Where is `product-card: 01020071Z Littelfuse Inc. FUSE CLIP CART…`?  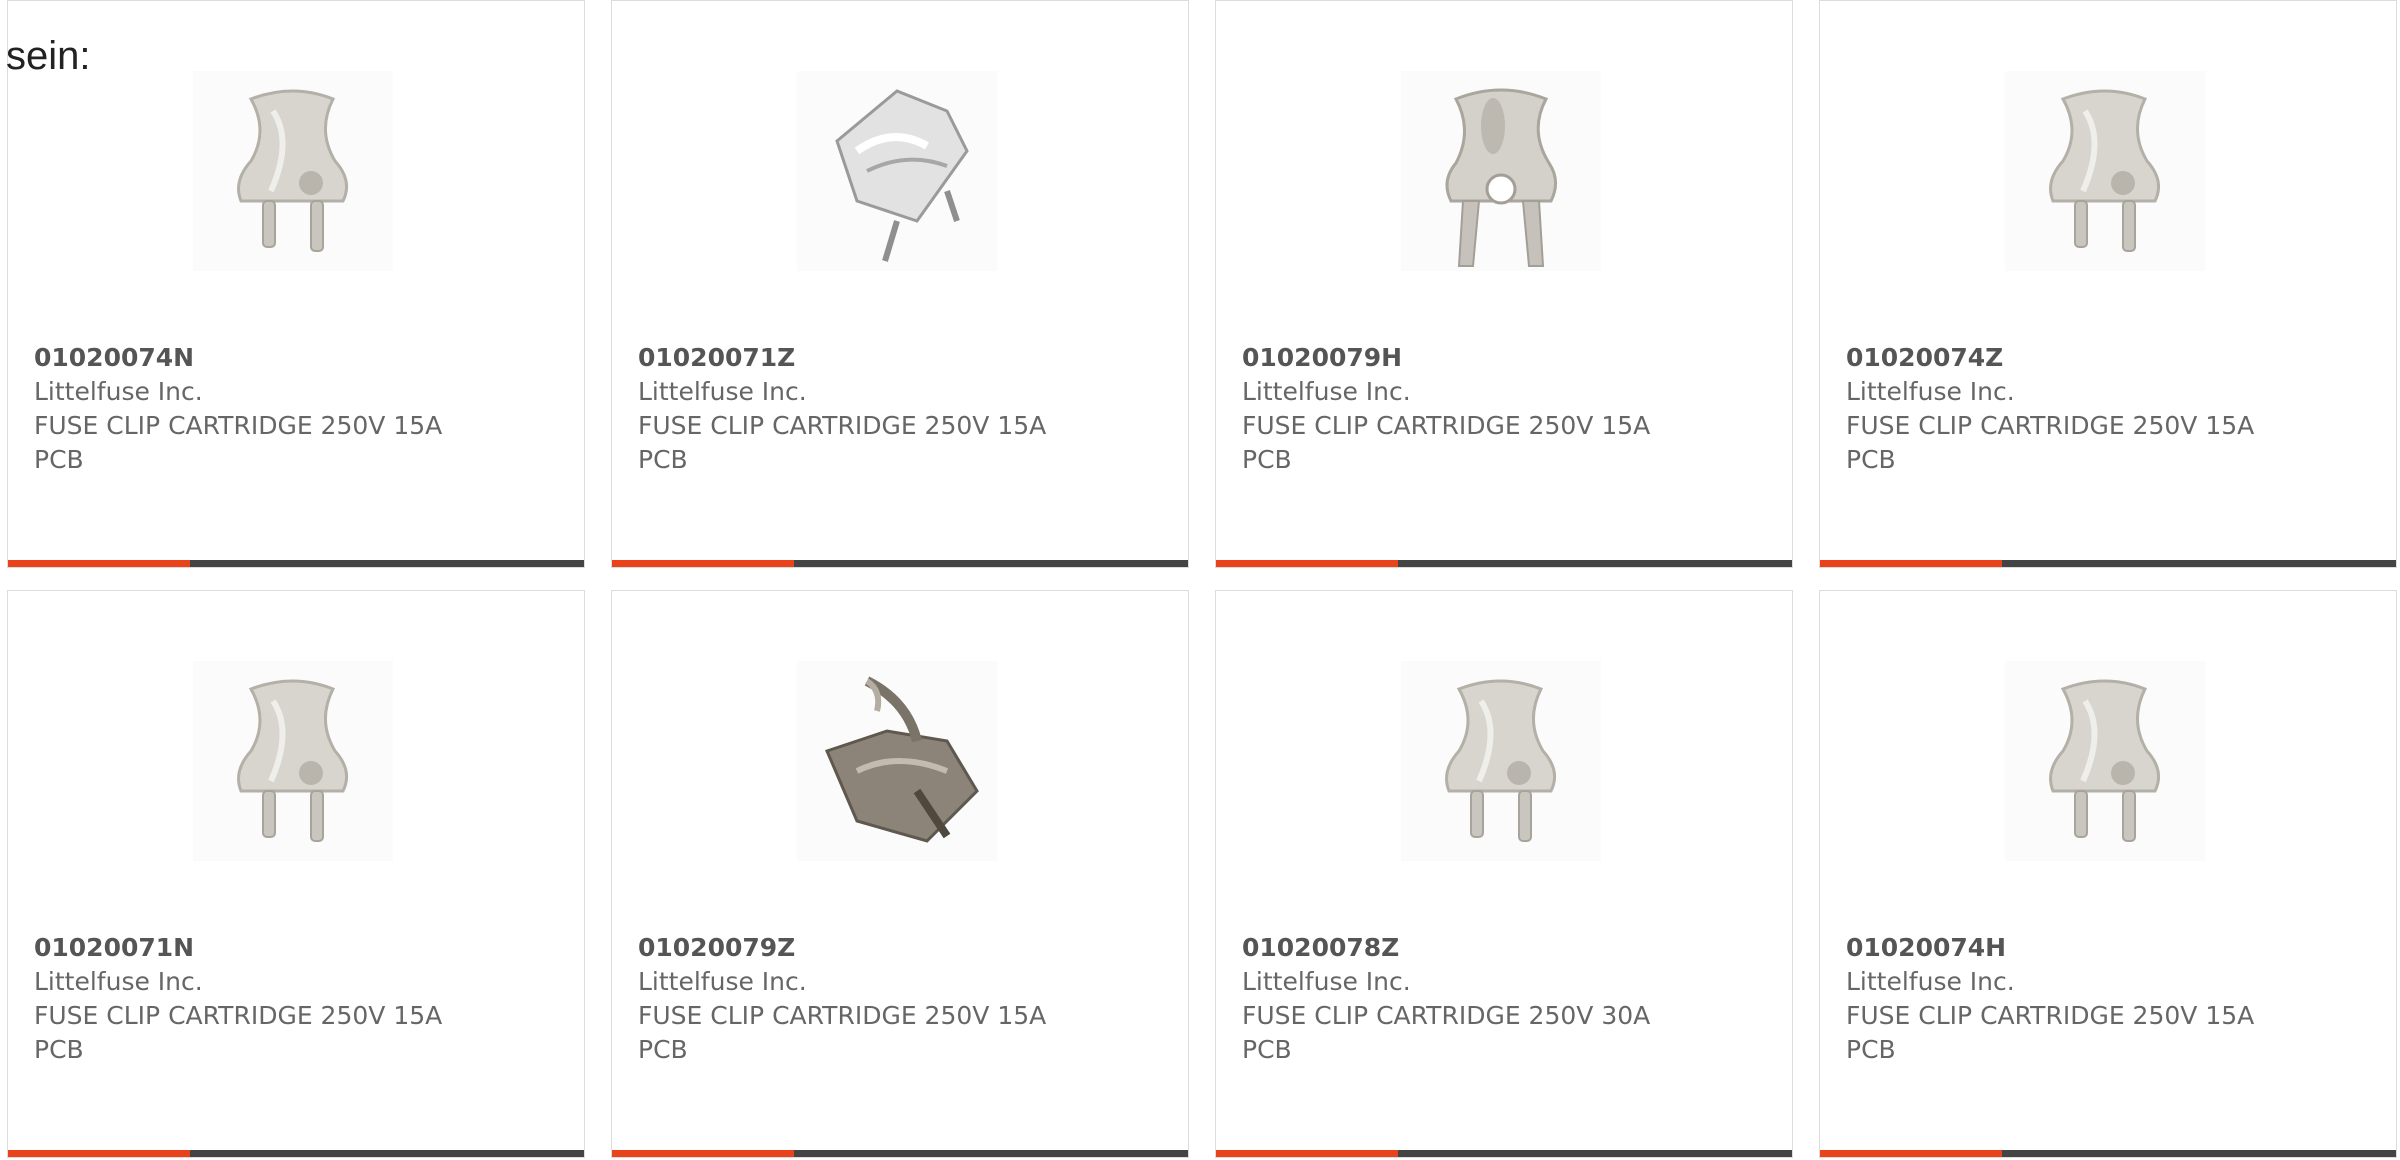
product-card: 01020071Z Littelfuse Inc. FUSE CLIP CART… is located at coordinates (900, 284).